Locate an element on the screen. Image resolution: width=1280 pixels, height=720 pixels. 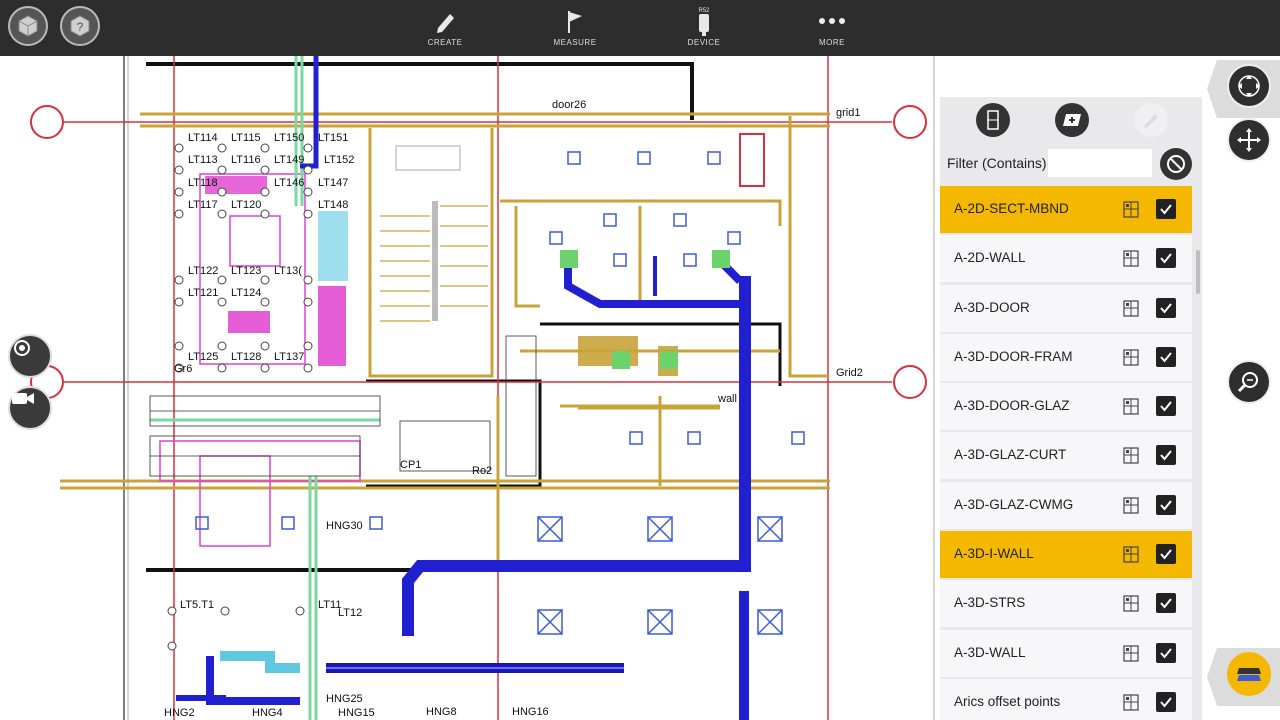
target-icon is located at coordinates (22, 348).